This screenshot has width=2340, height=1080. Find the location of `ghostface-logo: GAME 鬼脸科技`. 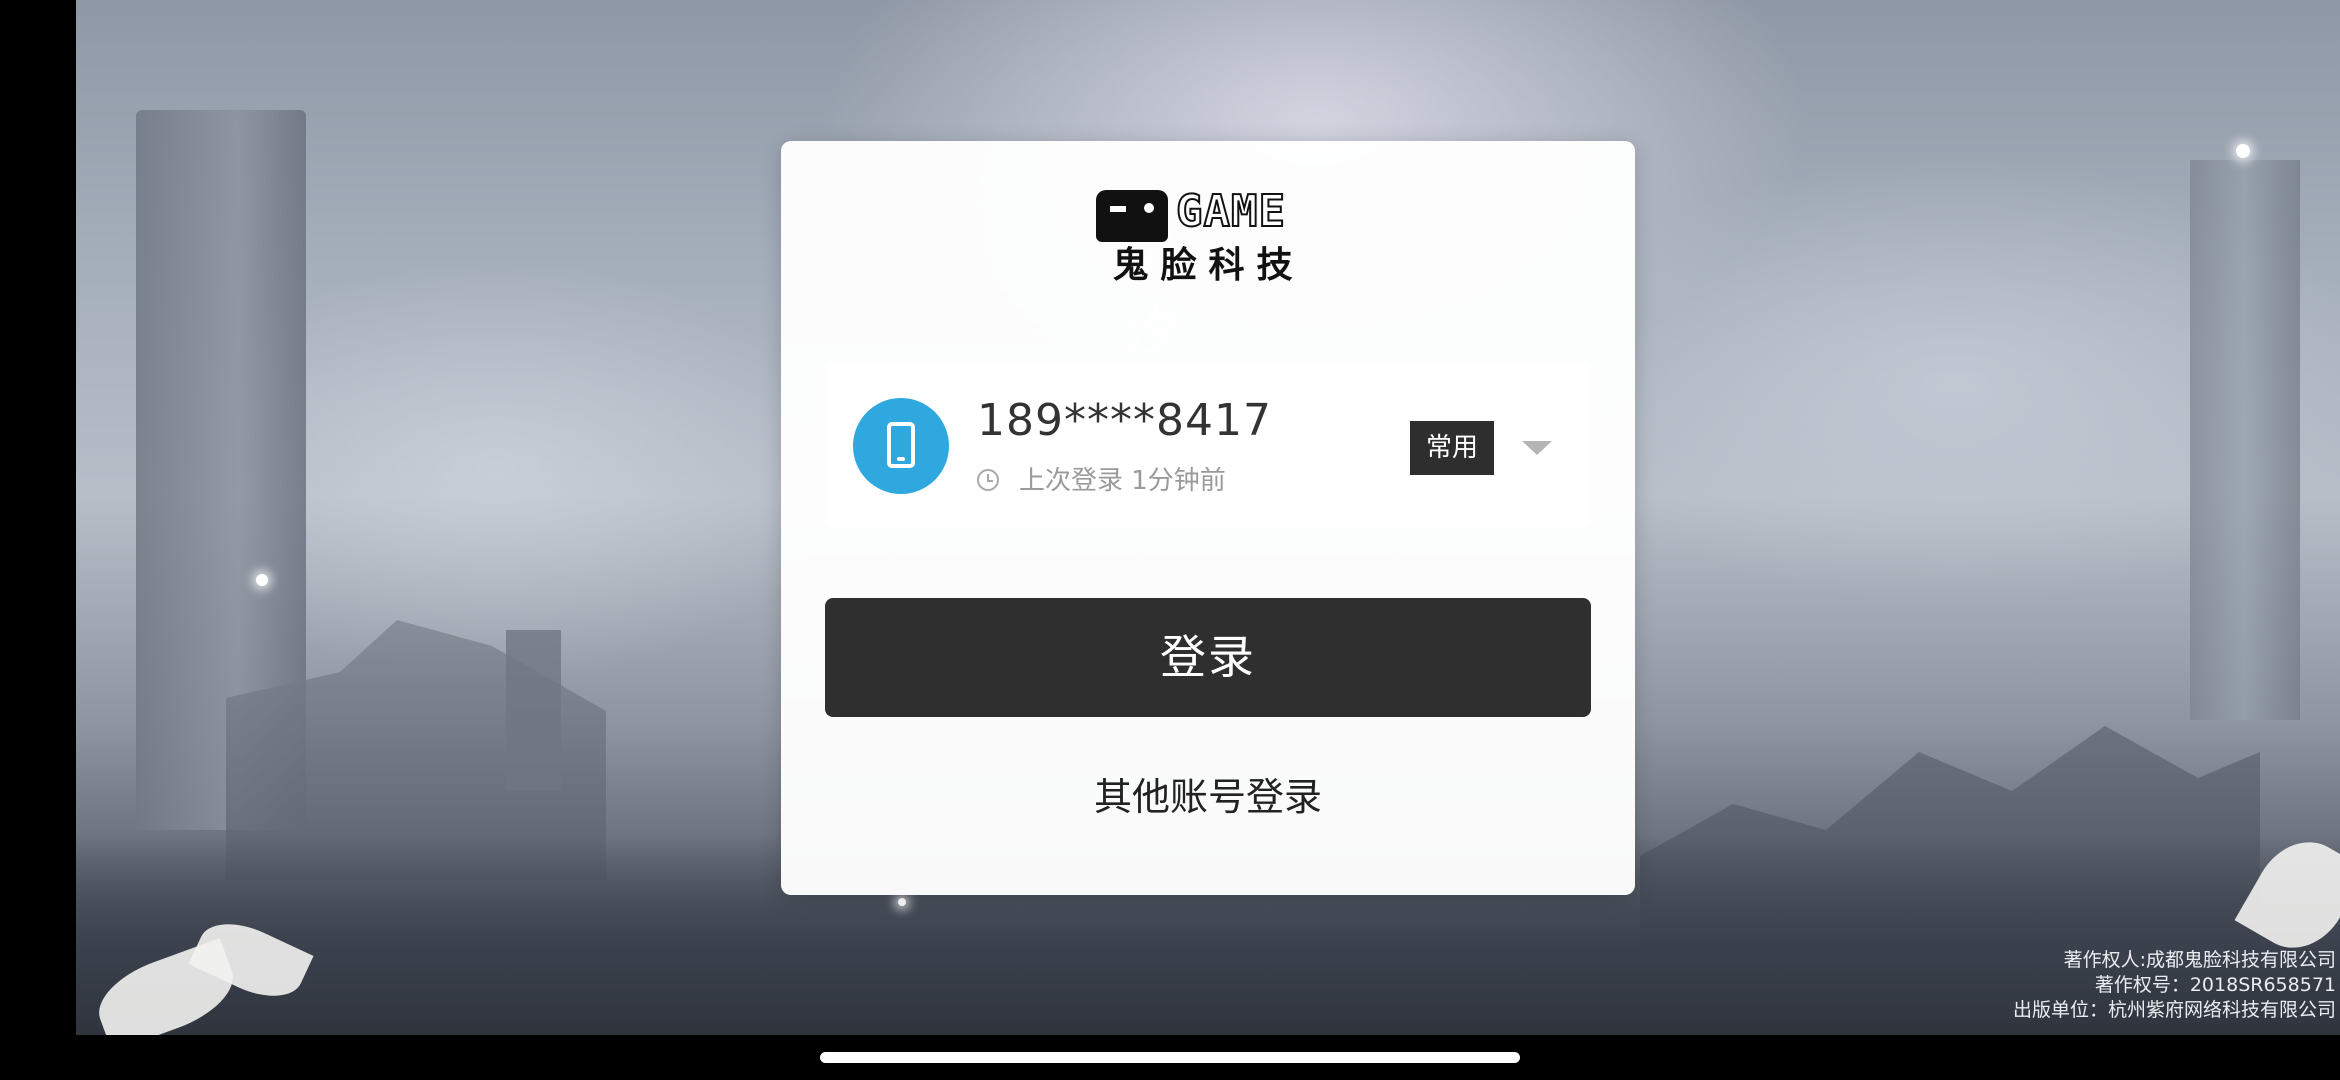

ghostface-logo: GAME 鬼脸科技 is located at coordinates (1208, 235).